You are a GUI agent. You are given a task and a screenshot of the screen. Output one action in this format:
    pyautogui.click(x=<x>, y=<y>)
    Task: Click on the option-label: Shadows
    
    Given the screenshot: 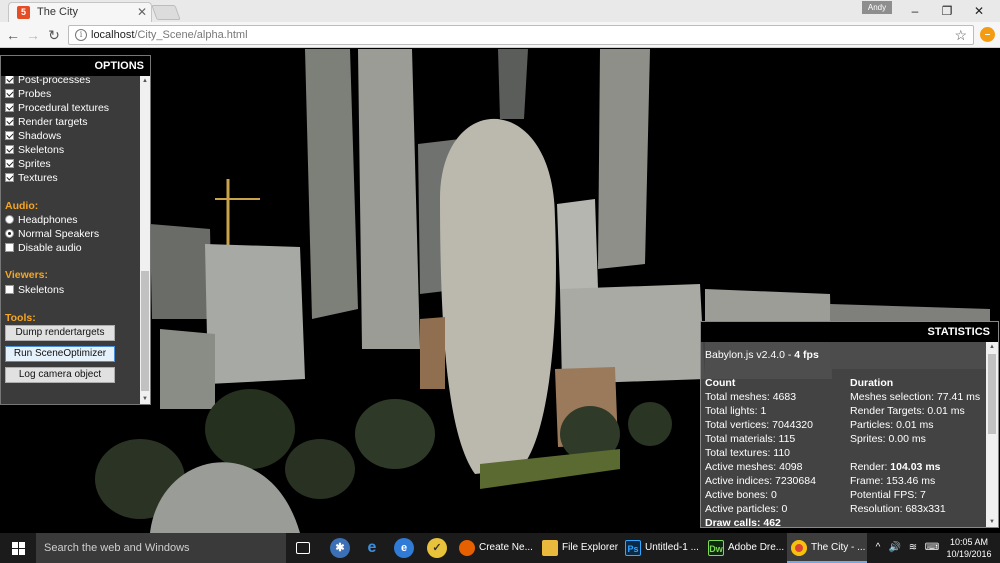 What is the action you would take?
    pyautogui.click(x=40, y=136)
    